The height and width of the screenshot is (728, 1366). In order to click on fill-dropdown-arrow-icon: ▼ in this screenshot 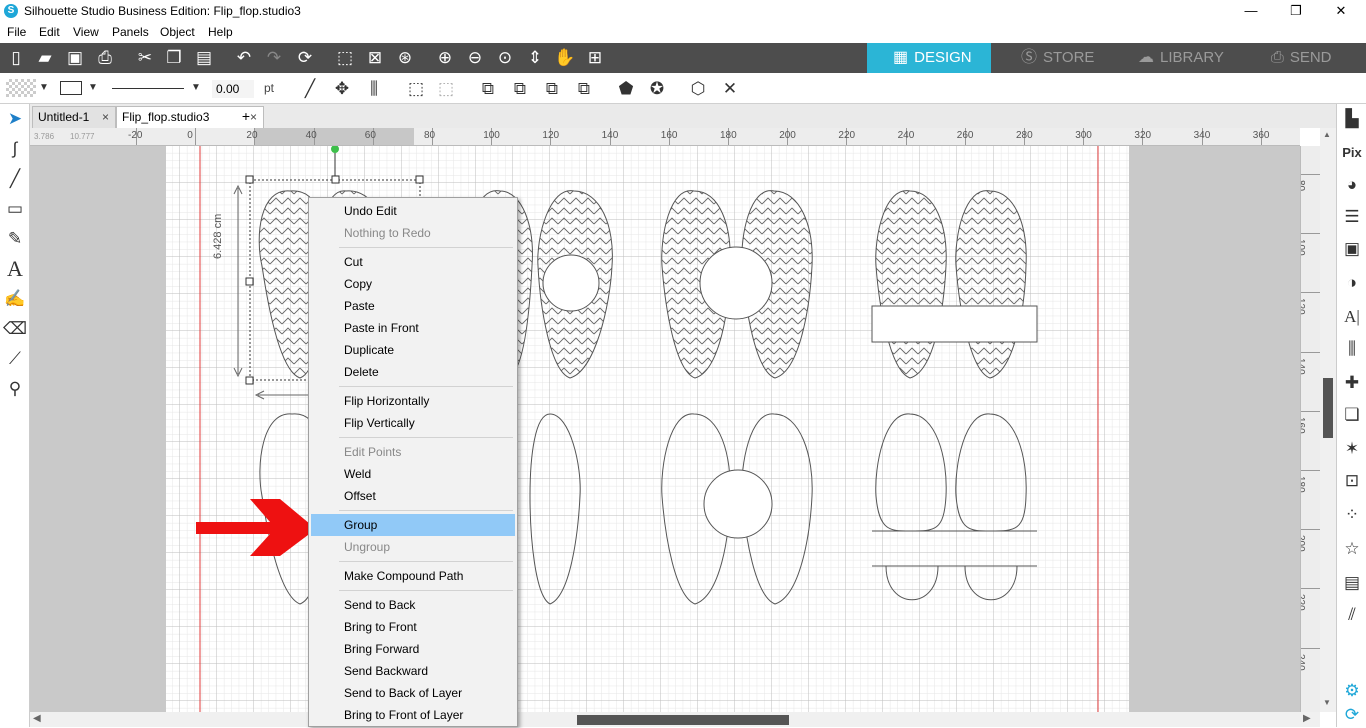, I will do `click(44, 87)`.